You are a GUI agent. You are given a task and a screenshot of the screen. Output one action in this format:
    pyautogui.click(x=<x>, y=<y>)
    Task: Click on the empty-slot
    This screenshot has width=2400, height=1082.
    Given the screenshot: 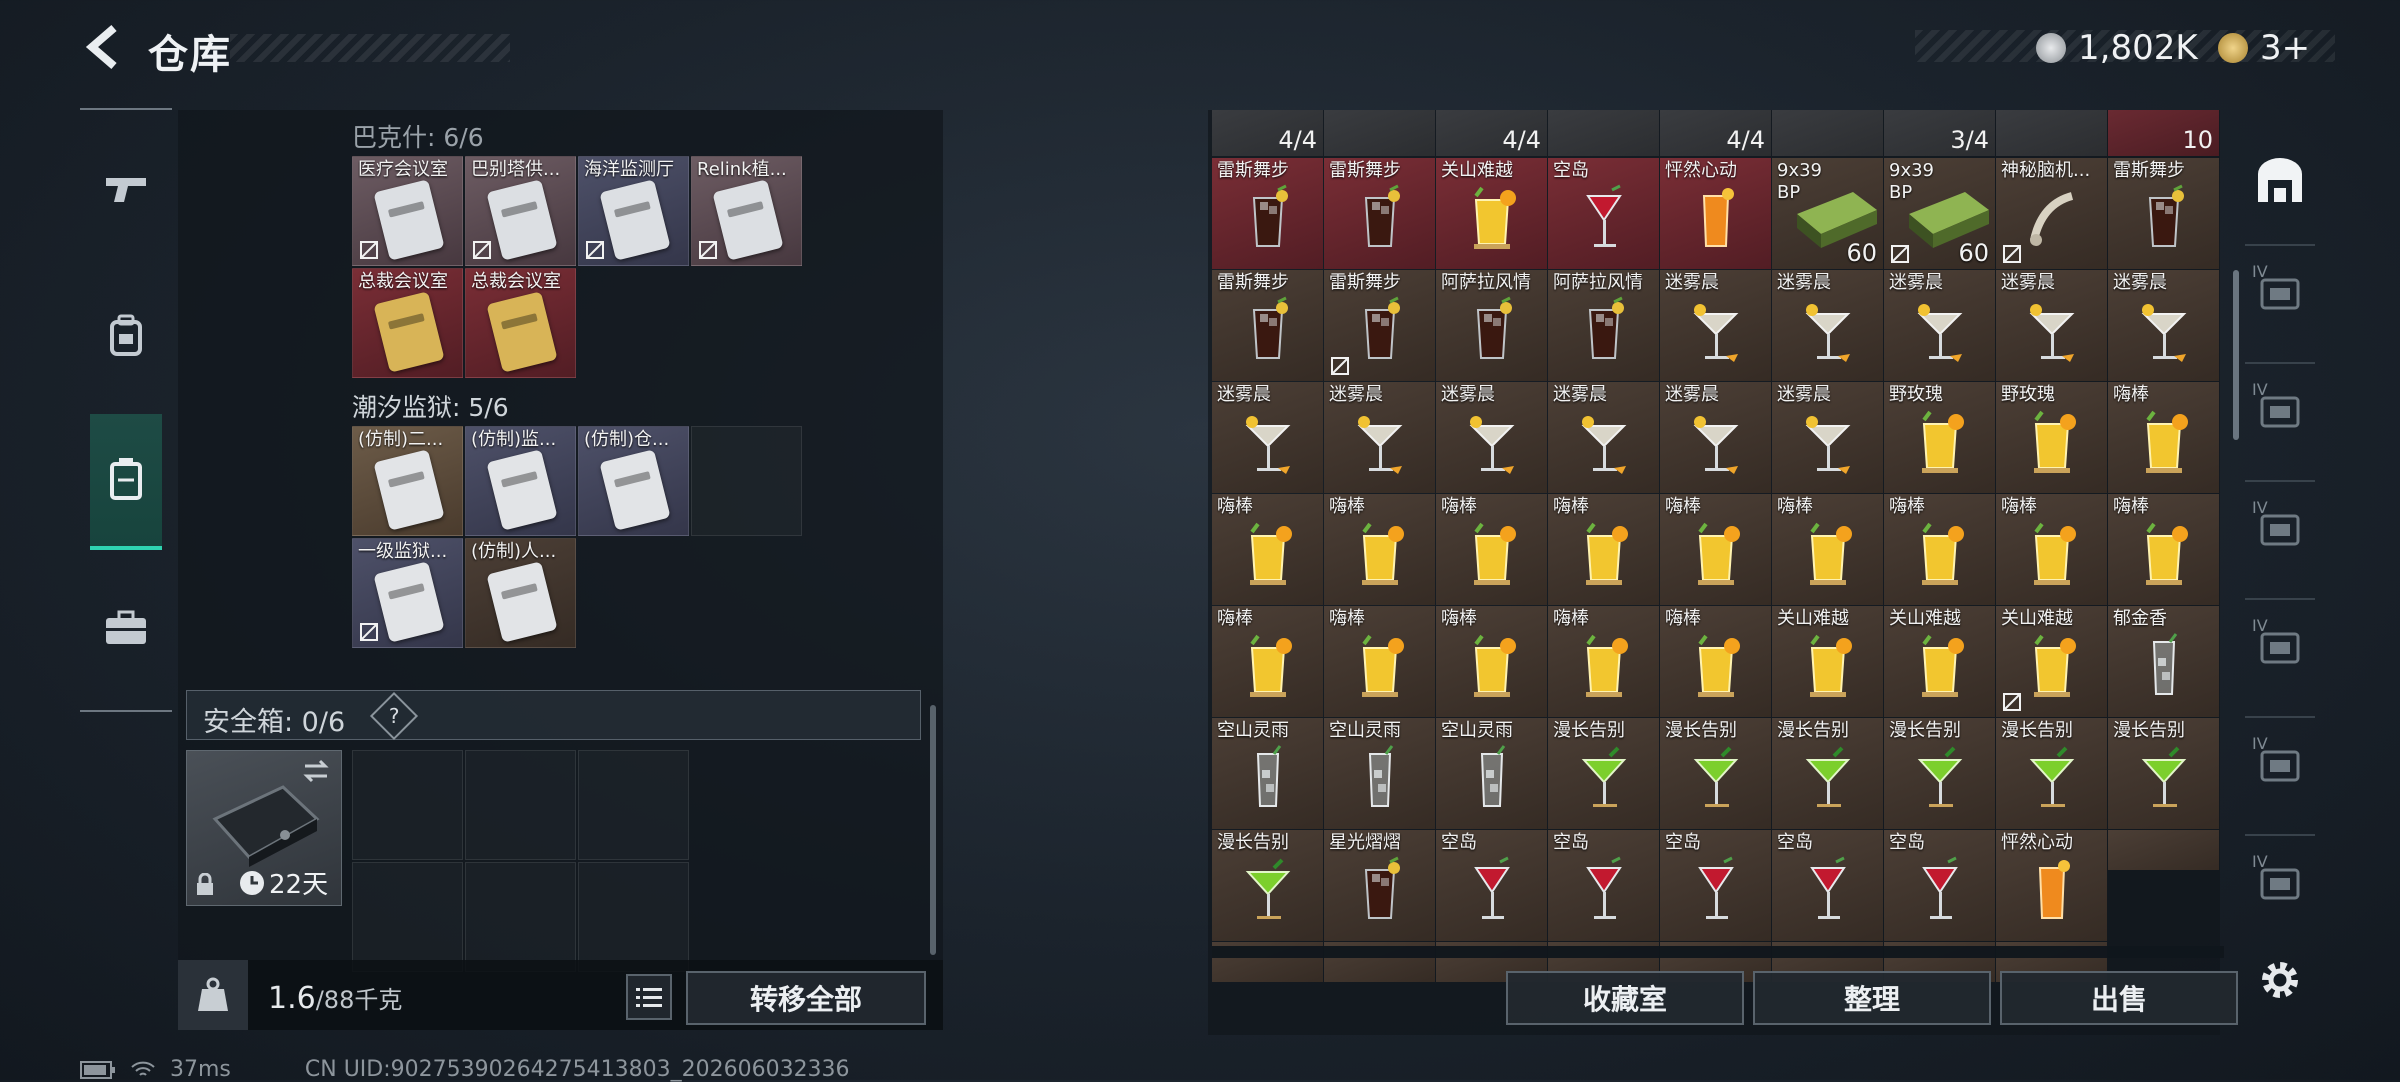 What is the action you would take?
    pyautogui.click(x=746, y=481)
    